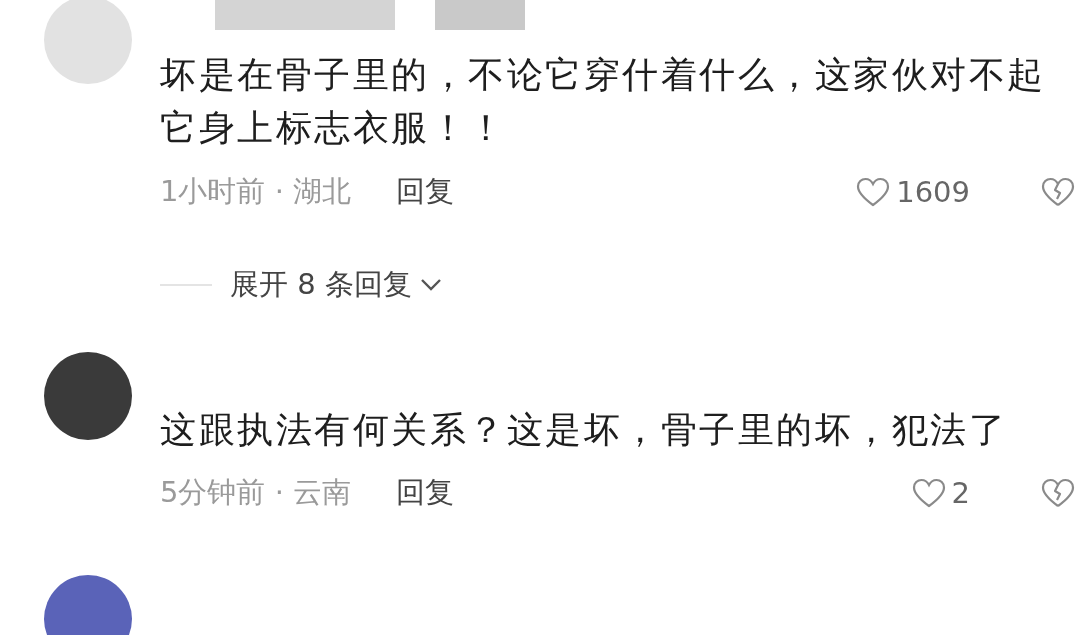  I want to click on comment-time: 5分钟前 · 云南, so click(256, 492).